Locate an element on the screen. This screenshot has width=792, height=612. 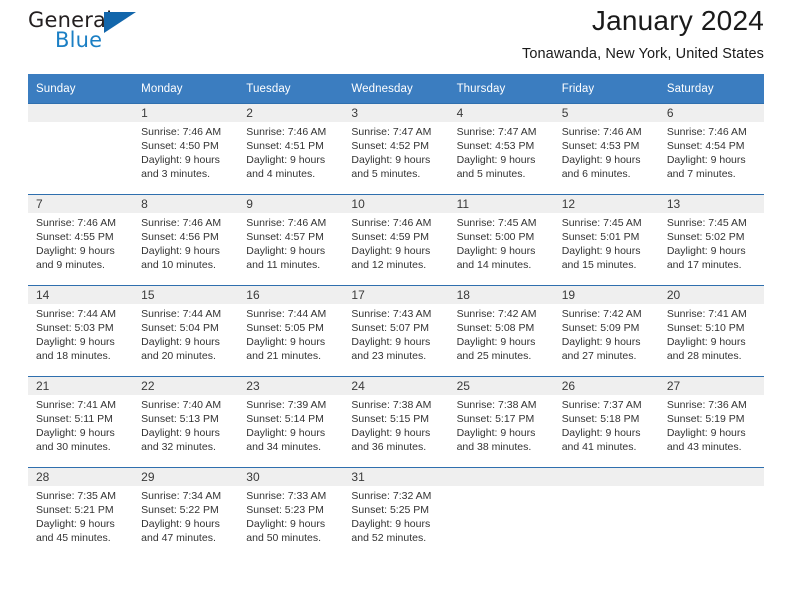
daylight-duration-line2: and 41 minutes. is located at coordinates (599, 447).